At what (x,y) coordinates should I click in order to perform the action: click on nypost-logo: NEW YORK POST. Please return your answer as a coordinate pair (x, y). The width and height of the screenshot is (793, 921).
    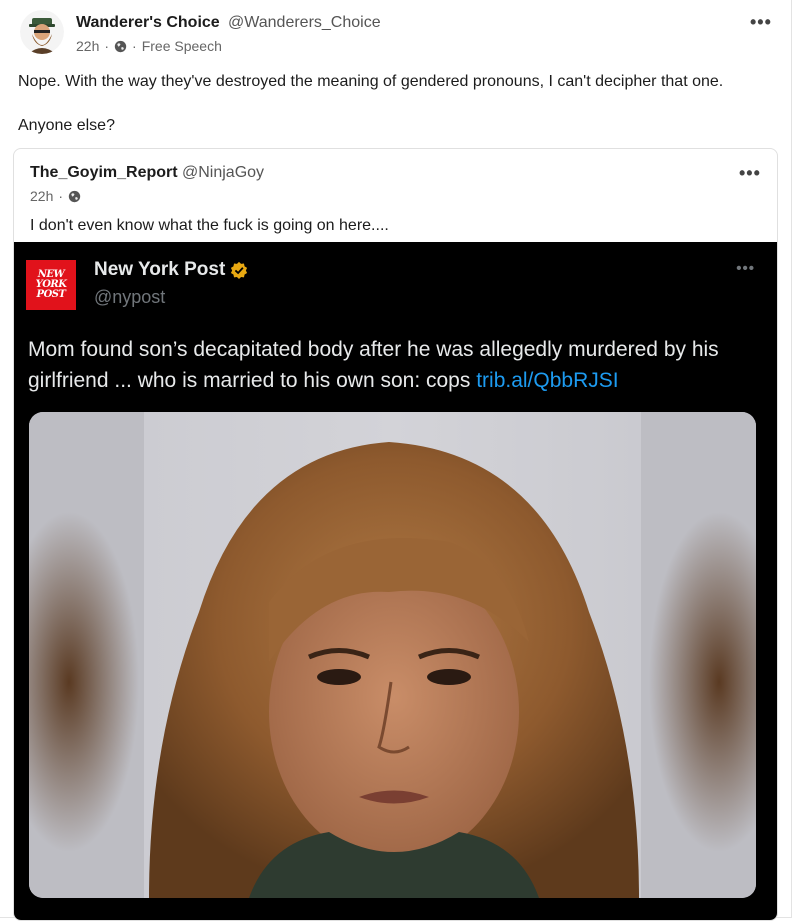
    Looking at the image, I should click on (51, 285).